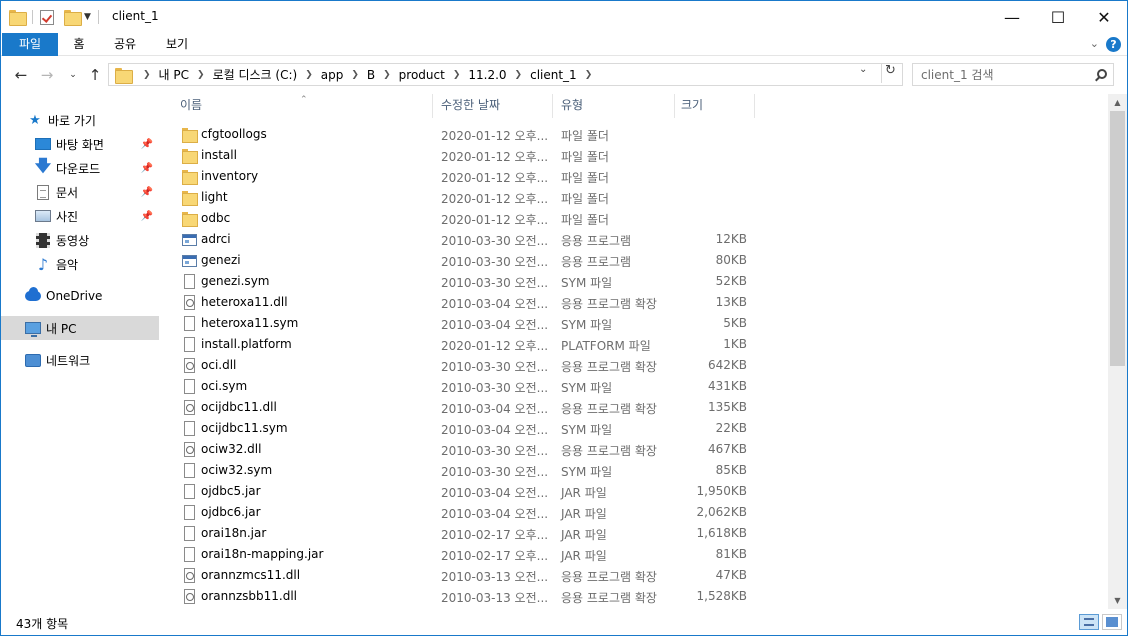 The width and height of the screenshot is (1128, 636). Describe the element at coordinates (1006, 74) in the screenshot. I see `search-input` at that location.